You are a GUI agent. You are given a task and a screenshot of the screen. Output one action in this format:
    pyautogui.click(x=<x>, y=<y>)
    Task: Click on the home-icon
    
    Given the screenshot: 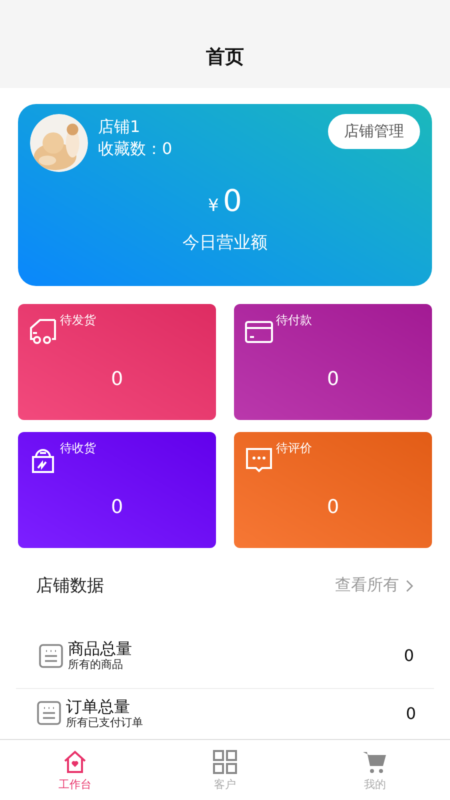 What is the action you would take?
    pyautogui.click(x=75, y=761)
    